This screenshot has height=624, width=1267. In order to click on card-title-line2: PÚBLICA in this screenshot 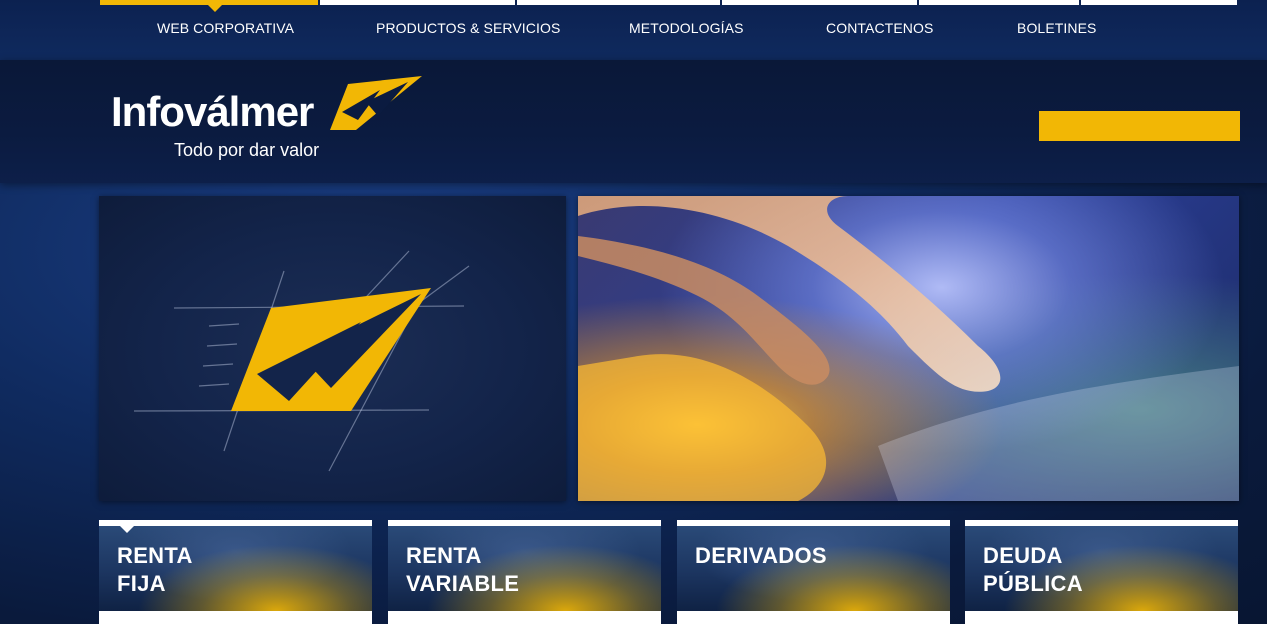, I will do `click(1033, 583)`.